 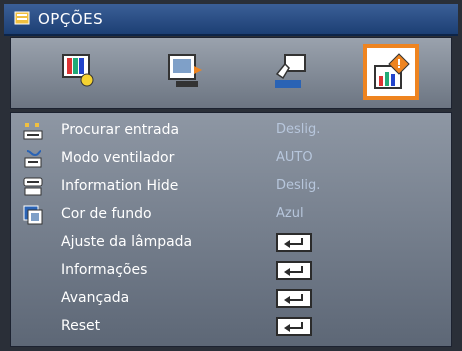 I want to click on menu-item-modo-ventilador: Modo ventilador AUTO, so click(x=231, y=159).